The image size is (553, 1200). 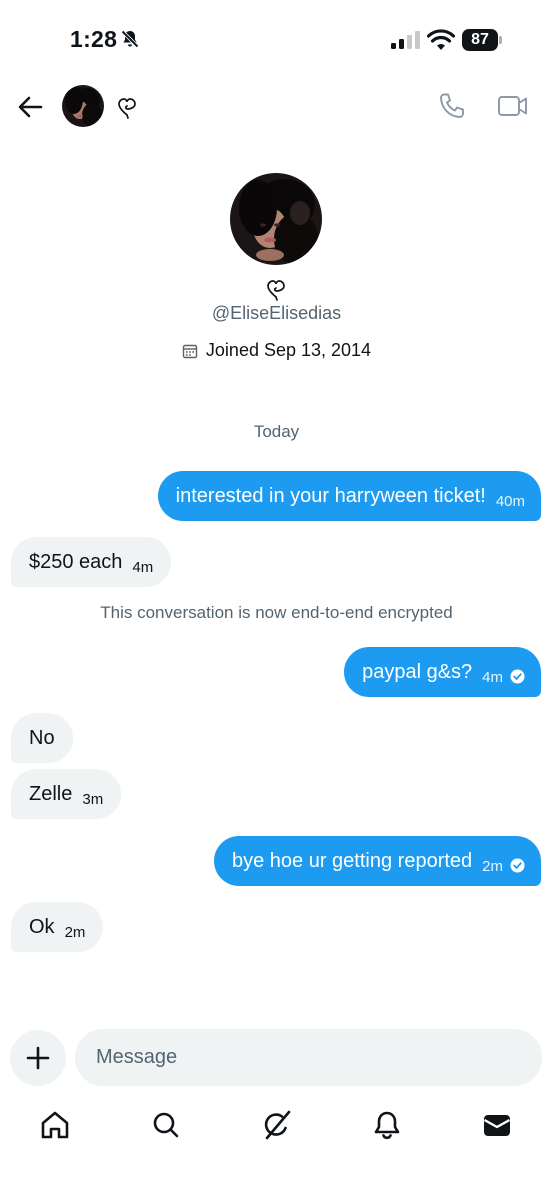 What do you see at coordinates (288, 350) in the screenshot?
I see `joined-date: Joined Sep 13, 2014` at bounding box center [288, 350].